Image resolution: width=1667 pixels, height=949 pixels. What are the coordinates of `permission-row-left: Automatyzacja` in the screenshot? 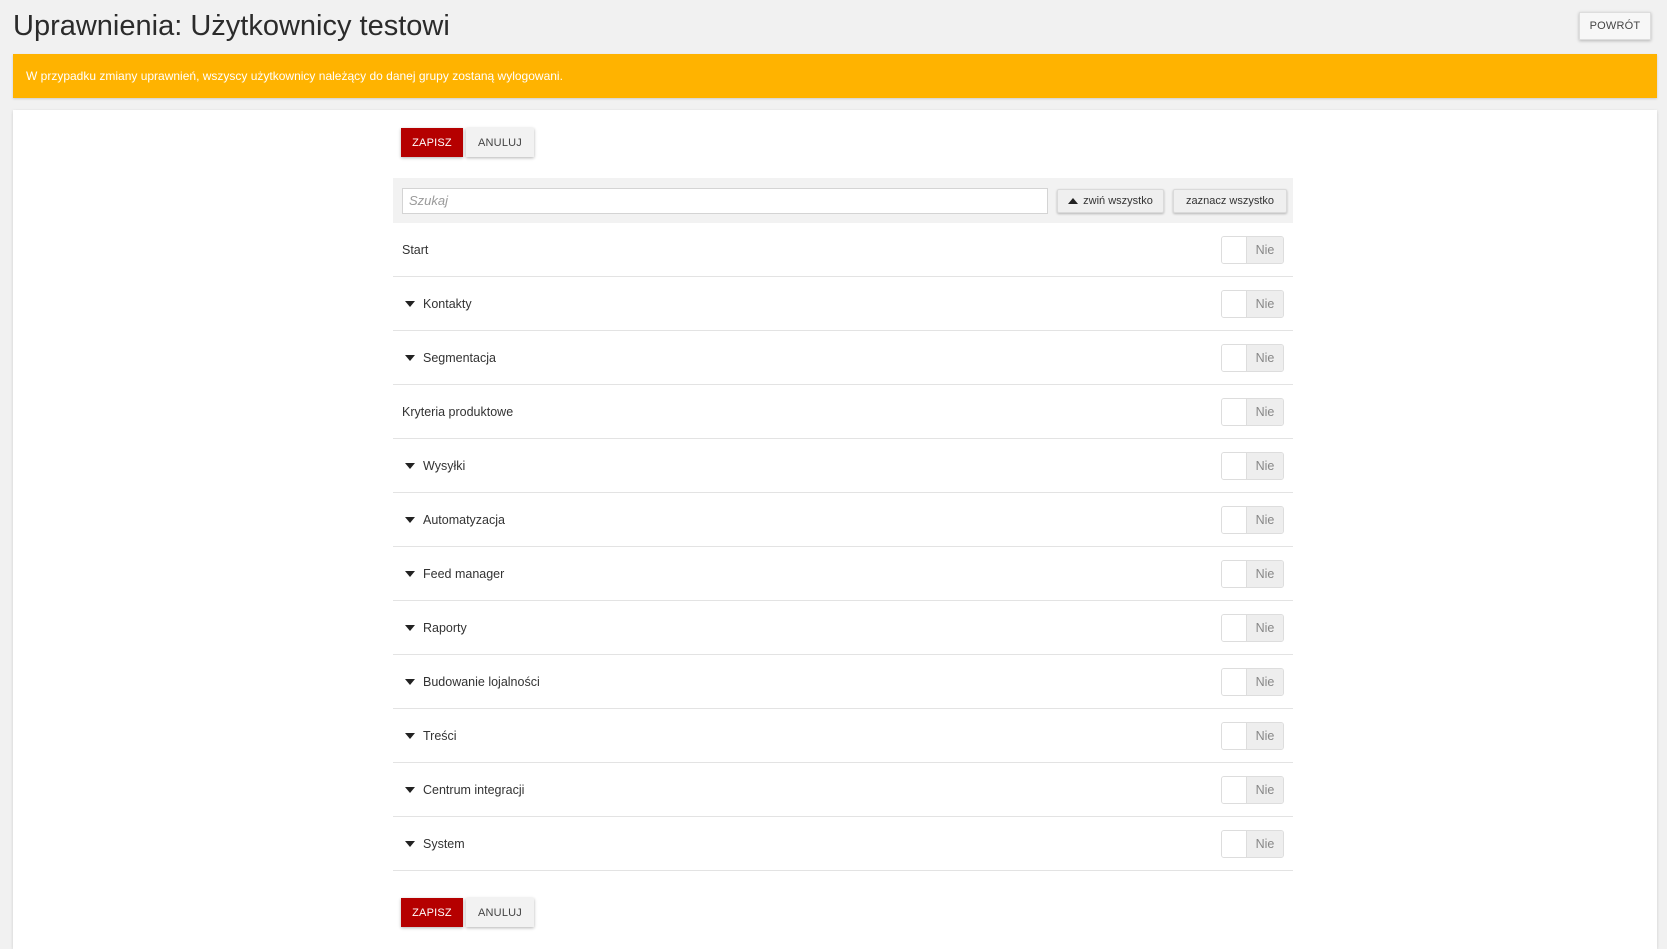 It's located at (453, 520).